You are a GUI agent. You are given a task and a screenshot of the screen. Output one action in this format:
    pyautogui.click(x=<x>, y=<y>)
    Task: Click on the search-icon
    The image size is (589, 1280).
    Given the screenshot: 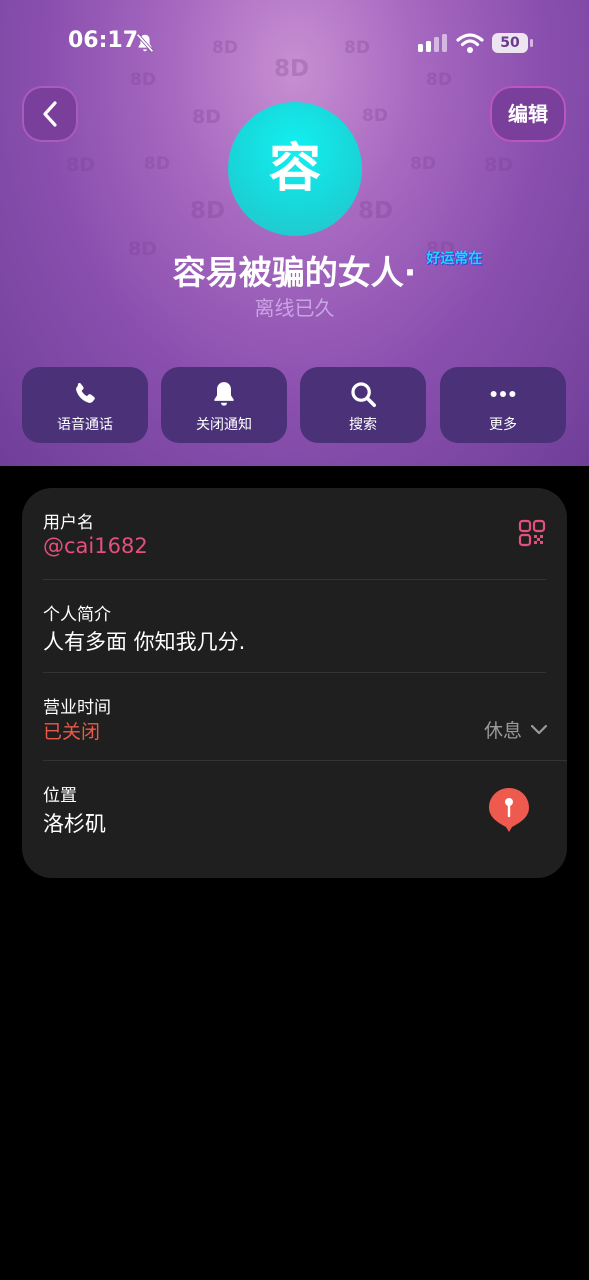 What is the action you would take?
    pyautogui.click(x=363, y=394)
    